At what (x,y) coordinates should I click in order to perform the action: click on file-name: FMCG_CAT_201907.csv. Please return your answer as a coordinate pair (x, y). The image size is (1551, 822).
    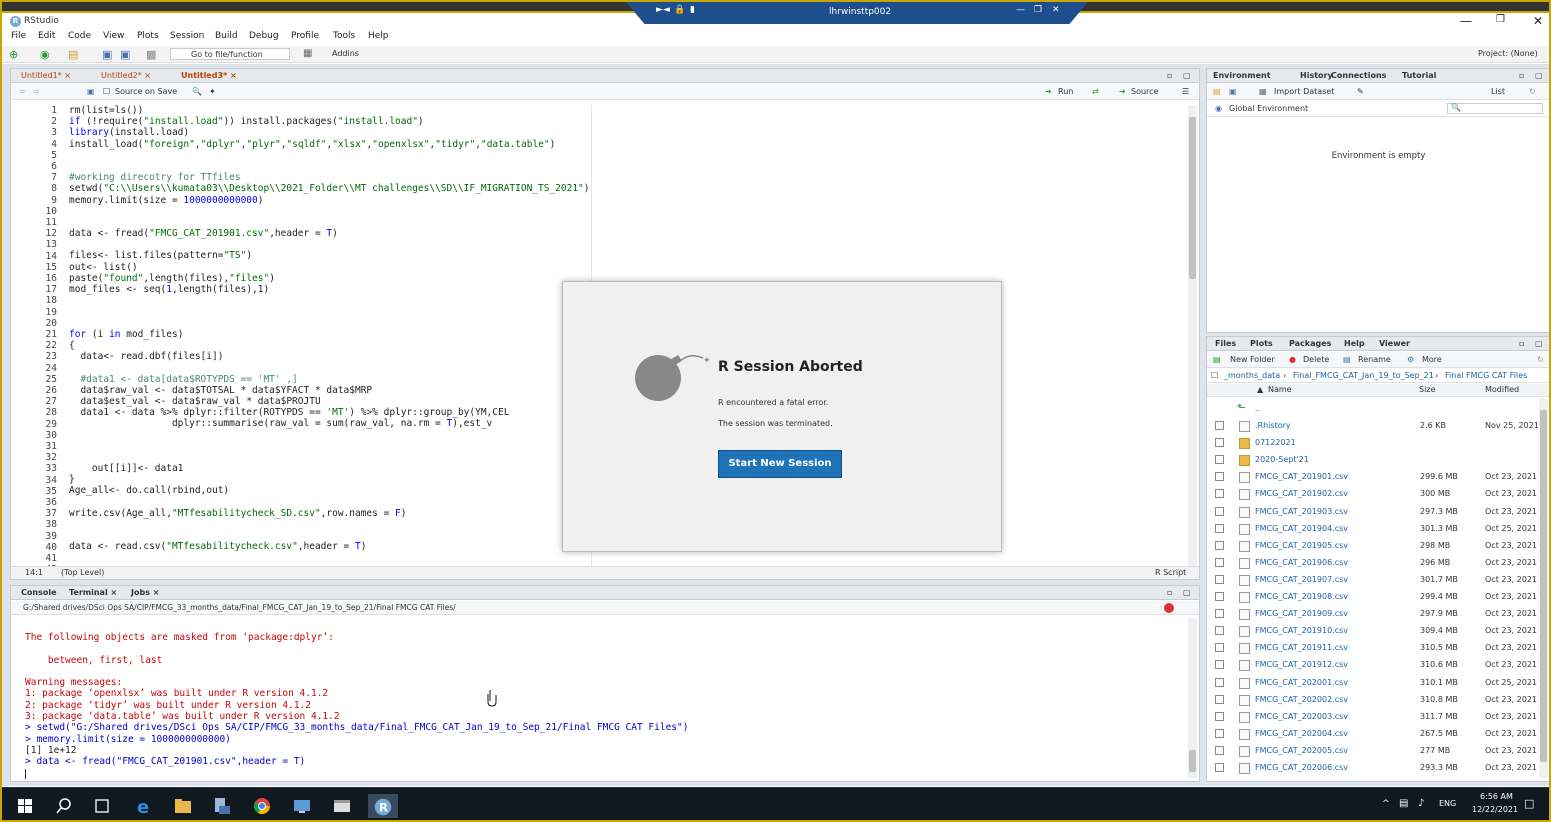
    Looking at the image, I should click on (1301, 579).